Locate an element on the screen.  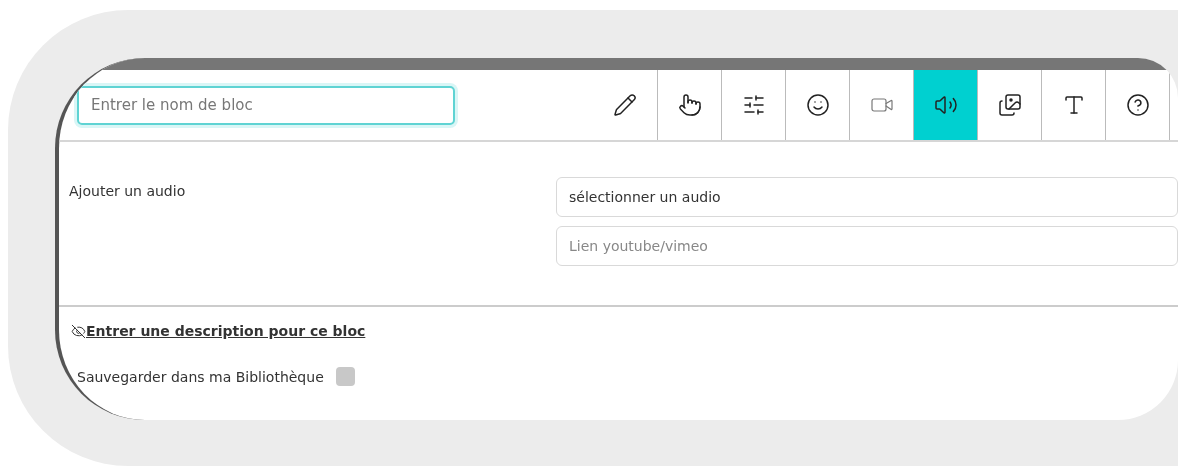
audio-label: Ajouter un audio is located at coordinates (128, 191).